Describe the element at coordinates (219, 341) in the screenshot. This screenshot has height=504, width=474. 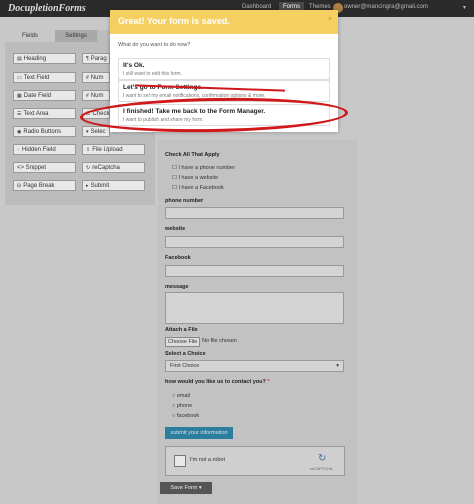
I see `file-status: No file chosen` at that location.